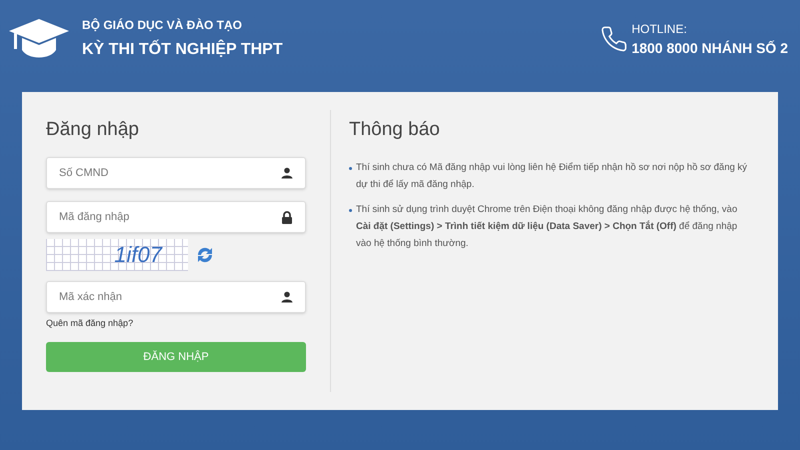  Describe the element at coordinates (710, 48) in the screenshot. I see `hotline-number: 1800 8000 NHÁNH SỐ 2` at that location.